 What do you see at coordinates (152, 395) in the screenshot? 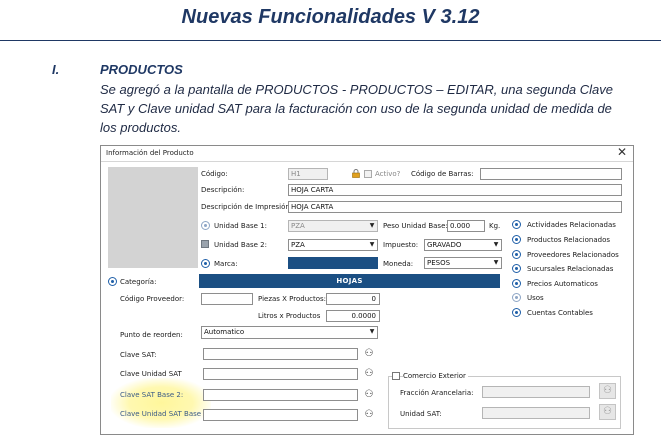
I see `clave-sat-base2-label: Clave SAT Base 2:` at bounding box center [152, 395].